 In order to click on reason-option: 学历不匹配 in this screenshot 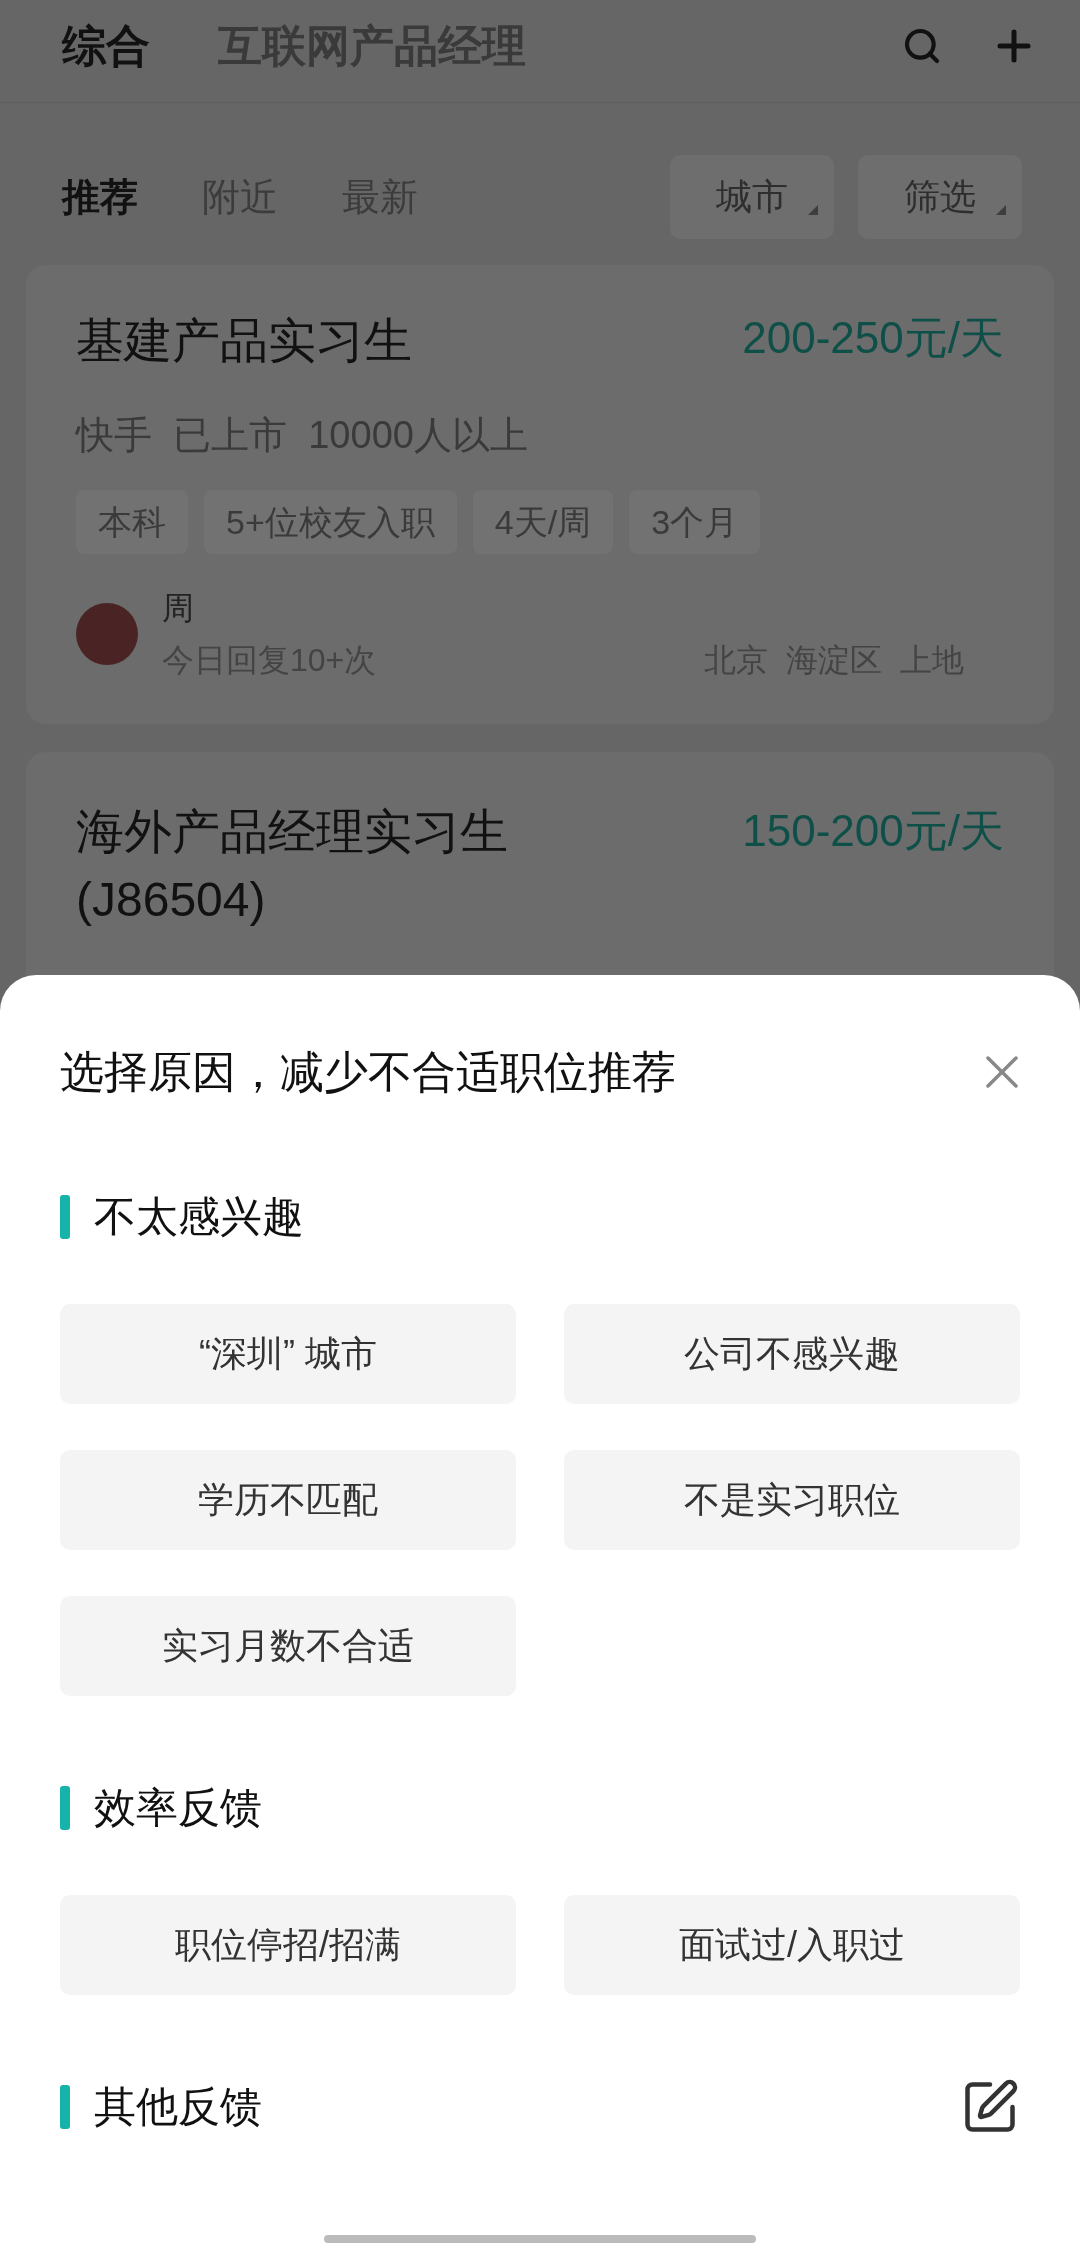, I will do `click(288, 1500)`.